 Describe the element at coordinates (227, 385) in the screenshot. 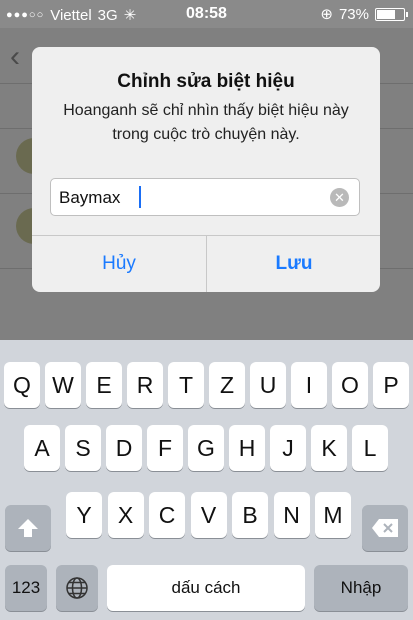

I see `key-z: Z` at that location.